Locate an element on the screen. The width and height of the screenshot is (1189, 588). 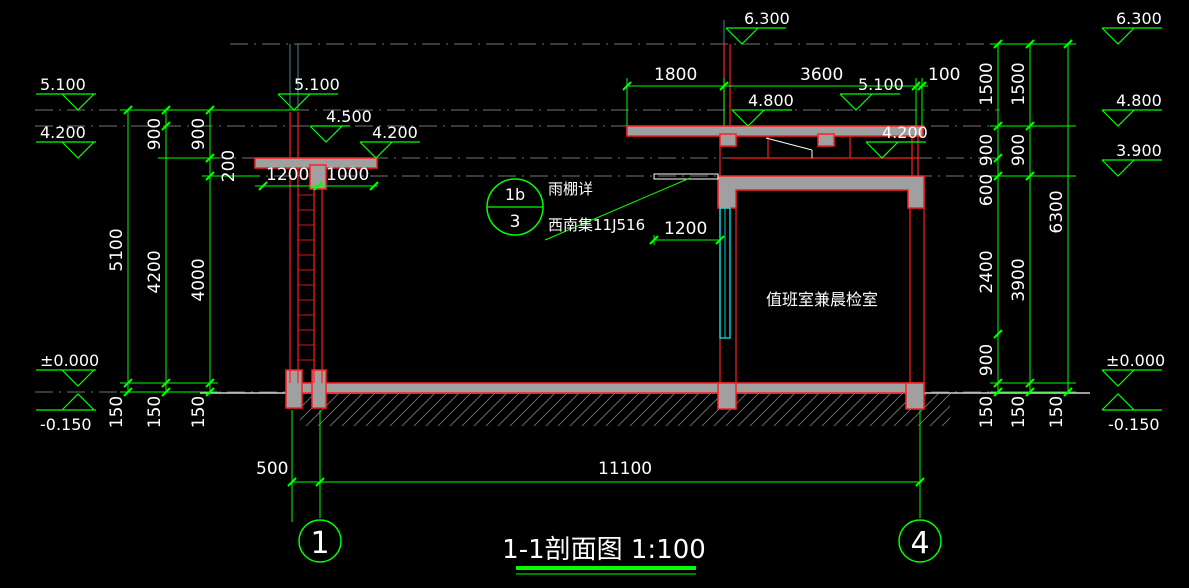
dim-right-600: 600 is located at coordinates (987, 190).